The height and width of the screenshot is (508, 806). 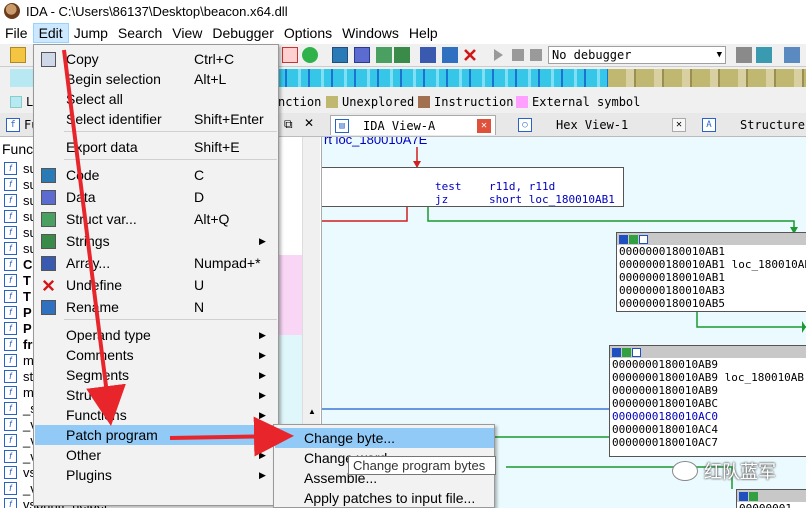 What do you see at coordinates (602, 125) in the screenshot?
I see `tab-hex-view-1: ○ Hex View-1 ✕` at bounding box center [602, 125].